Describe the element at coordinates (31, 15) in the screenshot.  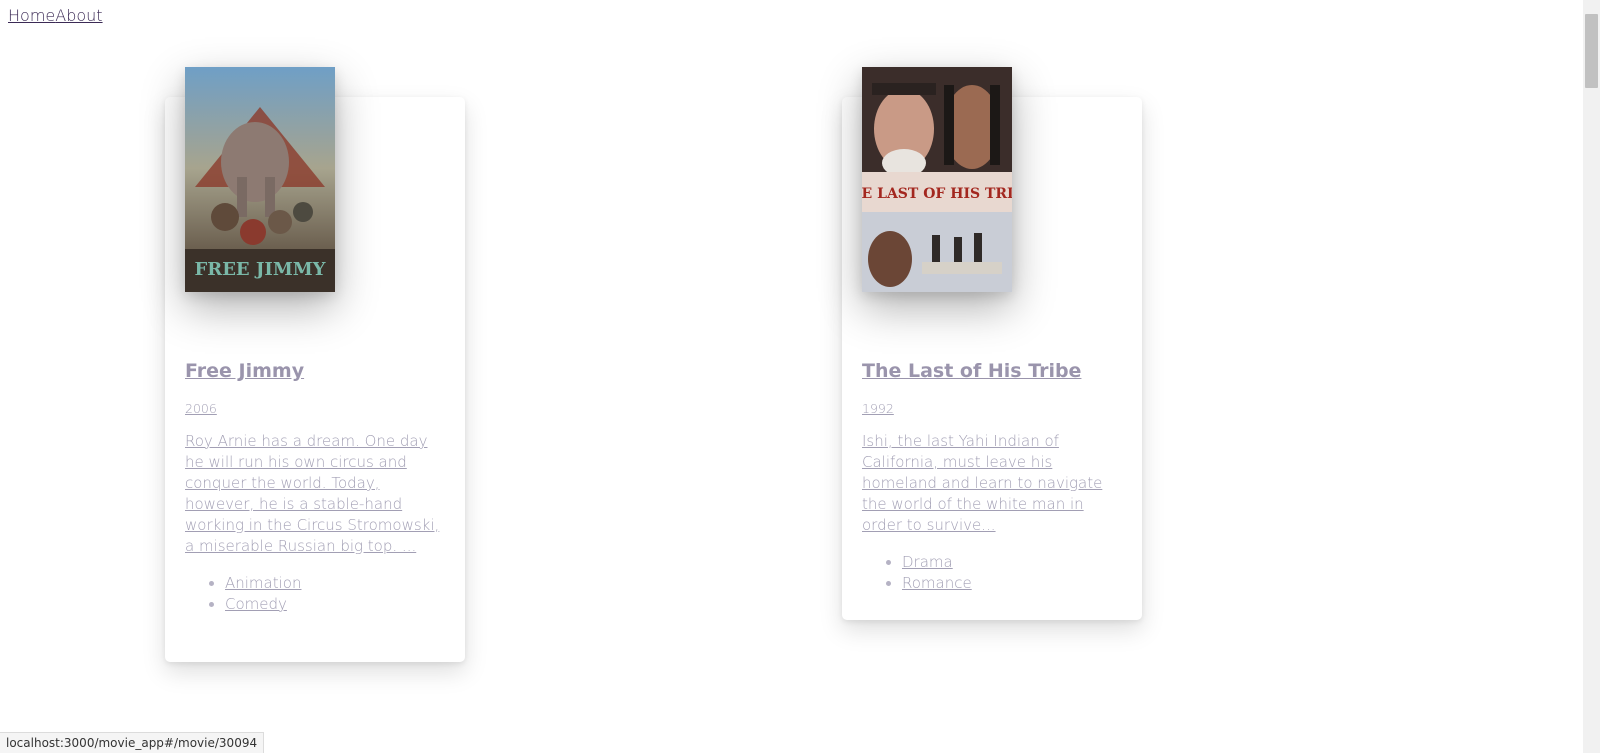
I see `nav-home-link: Home` at that location.